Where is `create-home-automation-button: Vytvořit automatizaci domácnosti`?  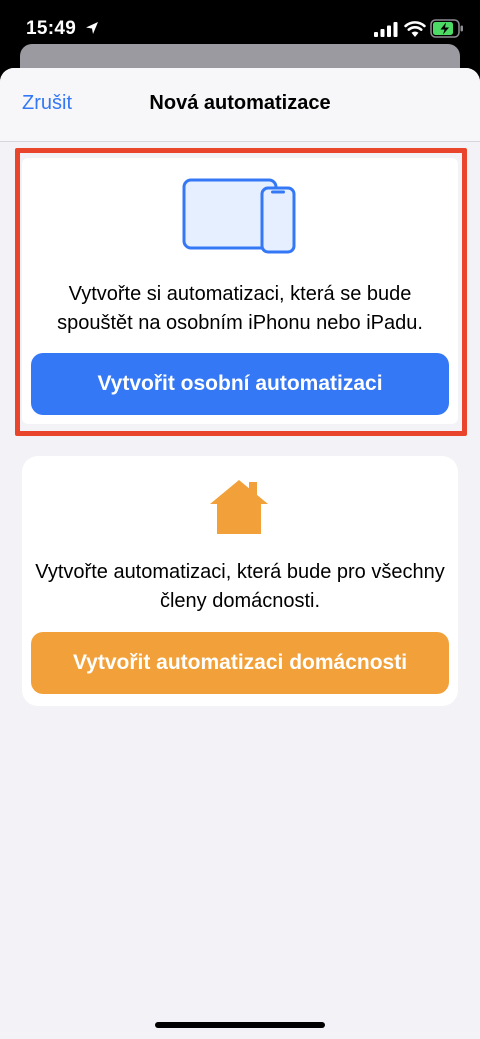
create-home-automation-button: Vytvořit automatizaci domácnosti is located at coordinates (240, 663).